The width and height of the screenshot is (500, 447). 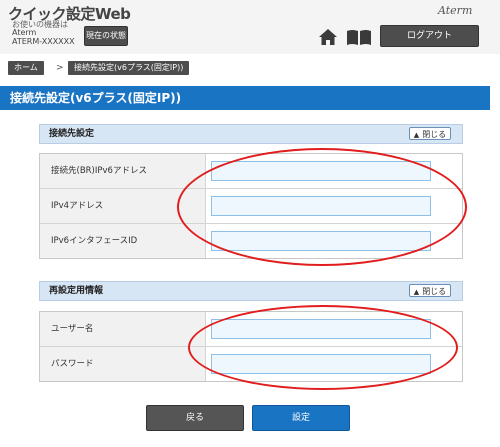 What do you see at coordinates (429, 36) in the screenshot?
I see `logout-button: ログアウト` at bounding box center [429, 36].